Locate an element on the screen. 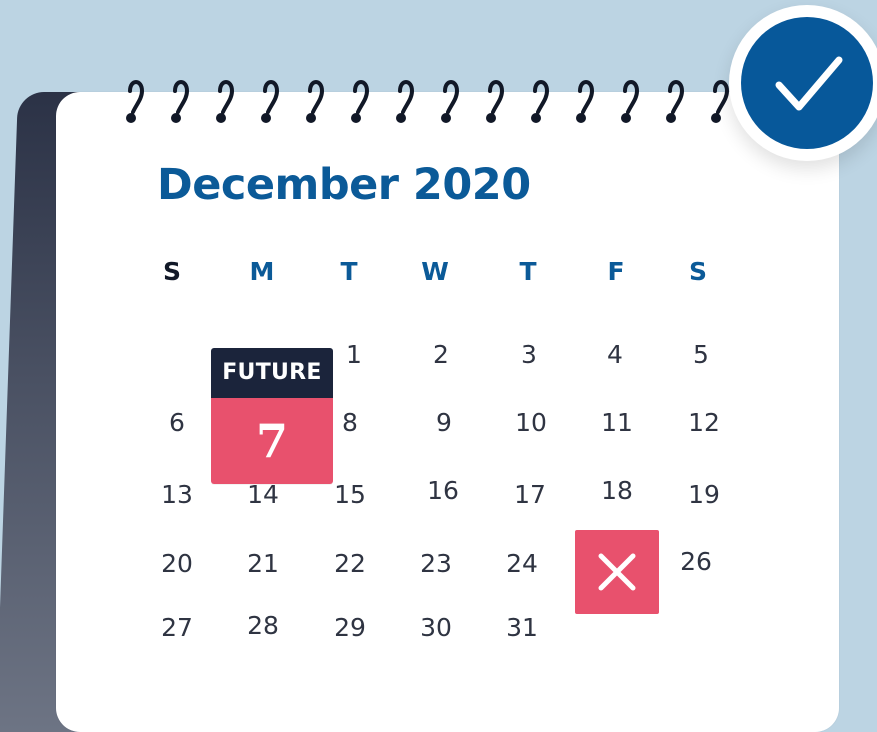 This screenshot has width=877, height=732. check-icon is located at coordinates (809, 83).